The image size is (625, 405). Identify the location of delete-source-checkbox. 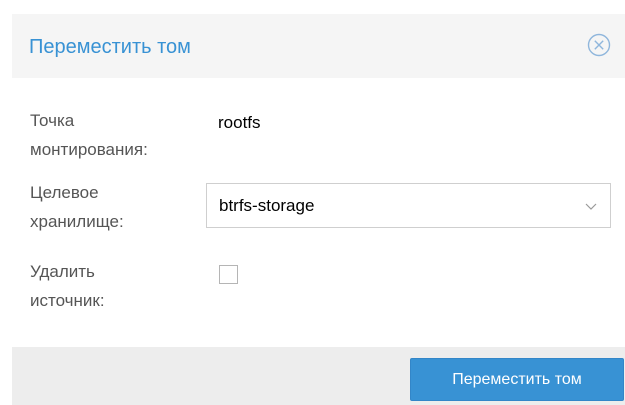
(228, 274).